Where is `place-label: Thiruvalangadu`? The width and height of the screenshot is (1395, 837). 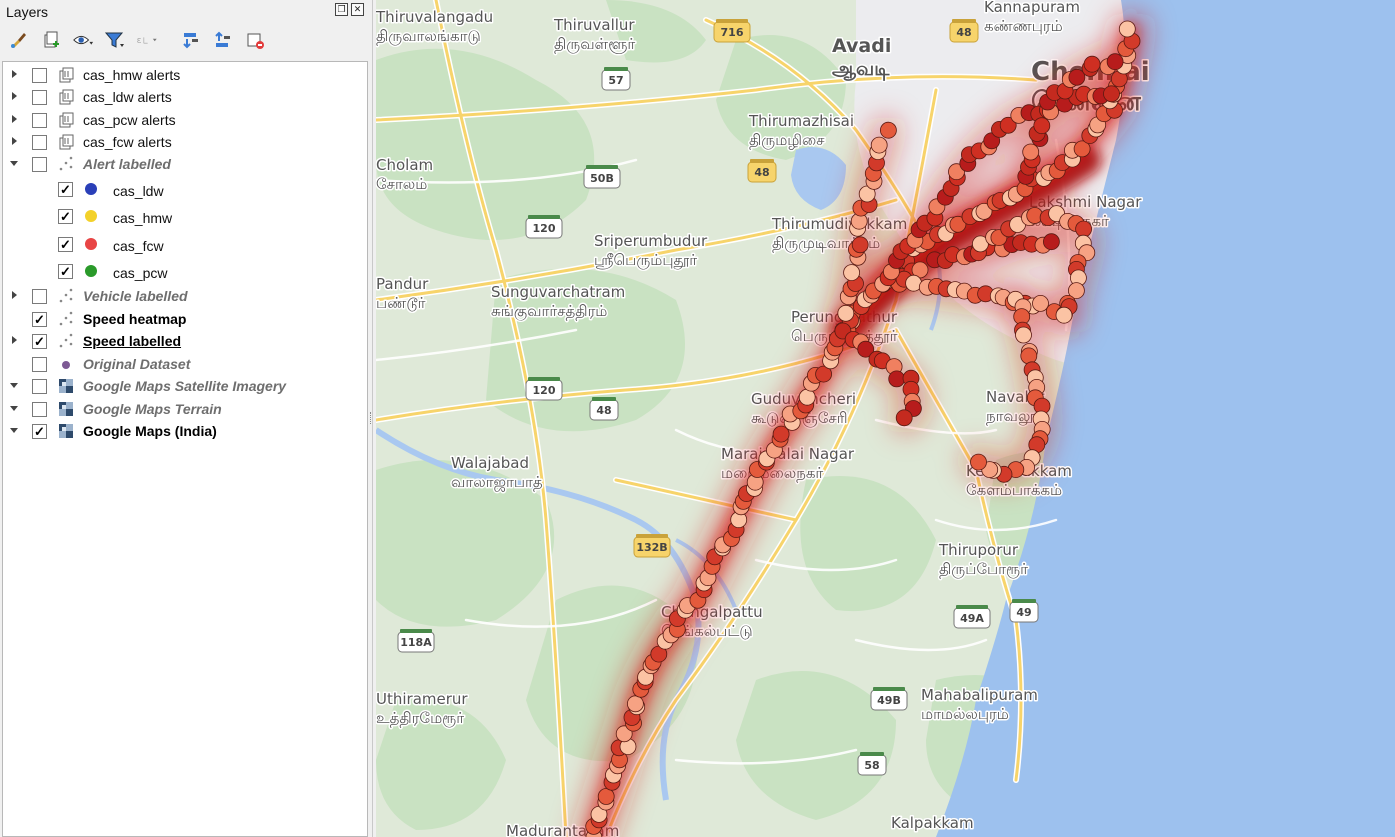 place-label: Thiruvalangadu is located at coordinates (434, 17).